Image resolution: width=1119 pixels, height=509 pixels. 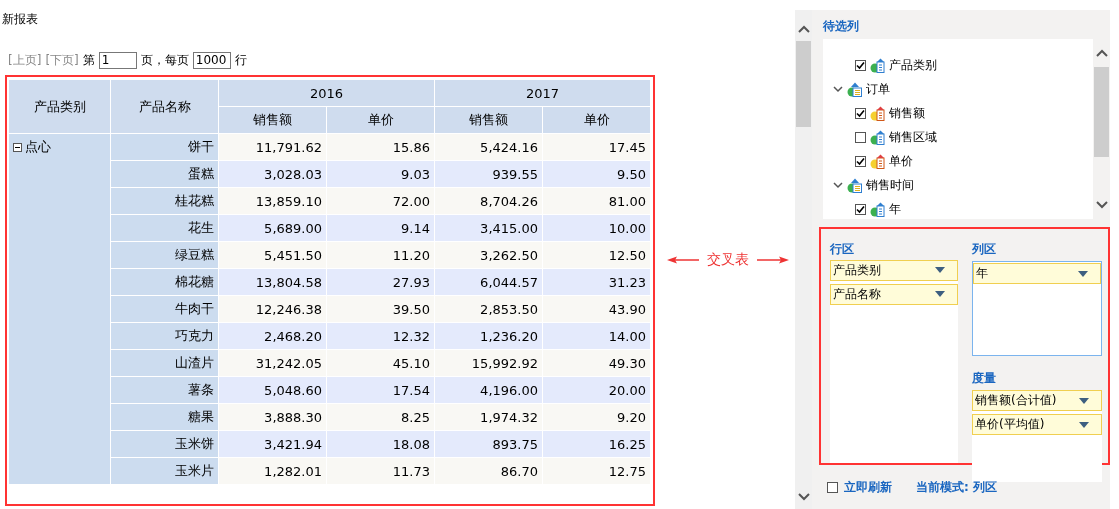 I want to click on table-cell: 3,262.50, so click(x=488, y=255).